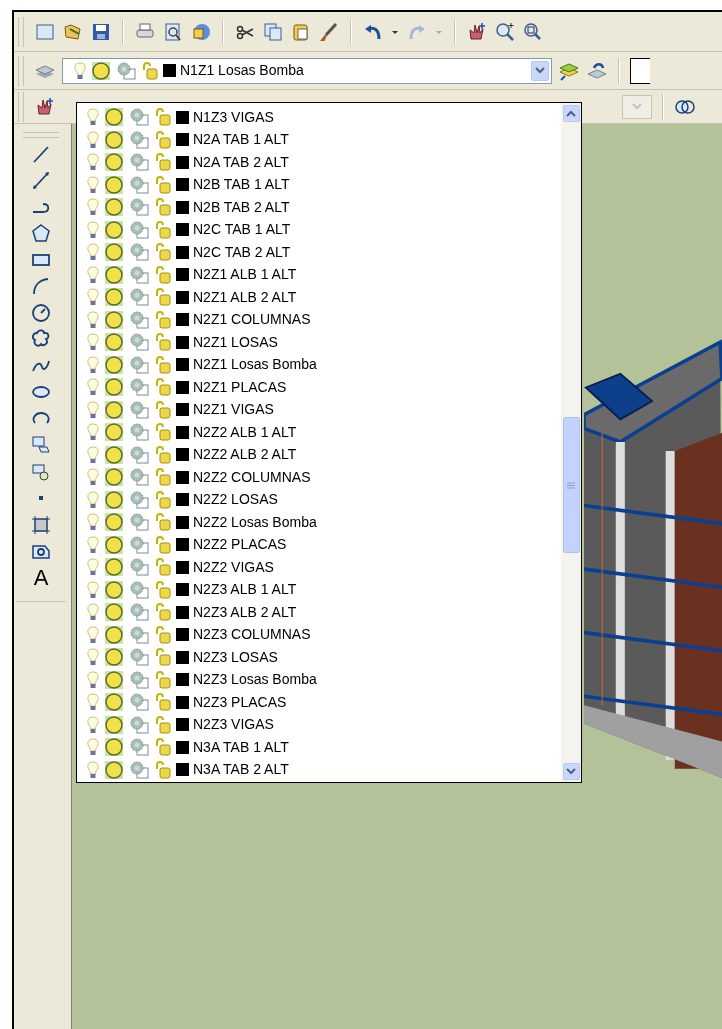 This screenshot has width=722, height=1029. What do you see at coordinates (41, 312) in the screenshot?
I see `circle-icon` at bounding box center [41, 312].